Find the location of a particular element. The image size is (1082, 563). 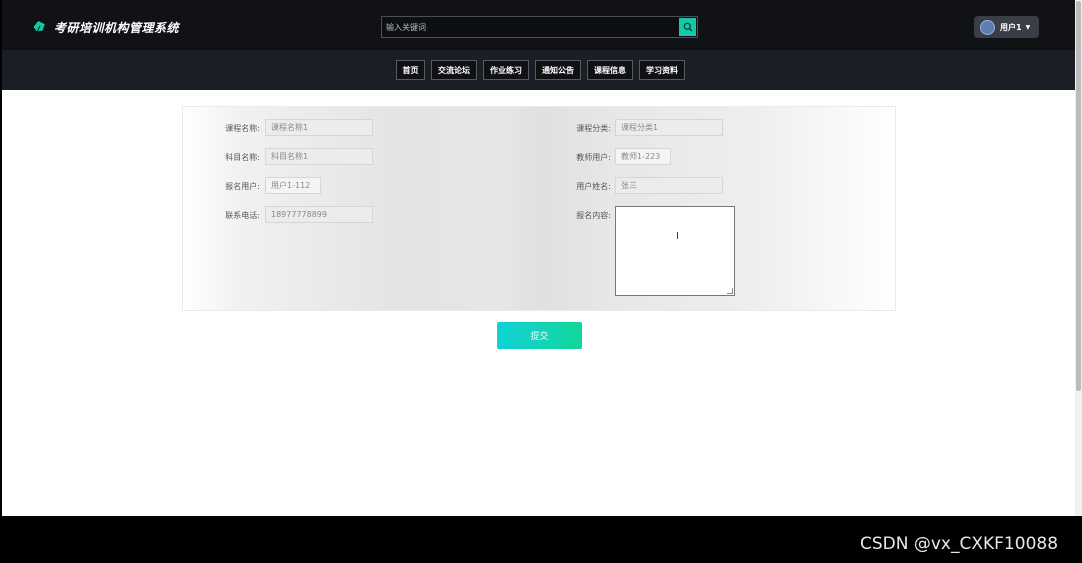

leaf-logo-icon is located at coordinates (39, 27).